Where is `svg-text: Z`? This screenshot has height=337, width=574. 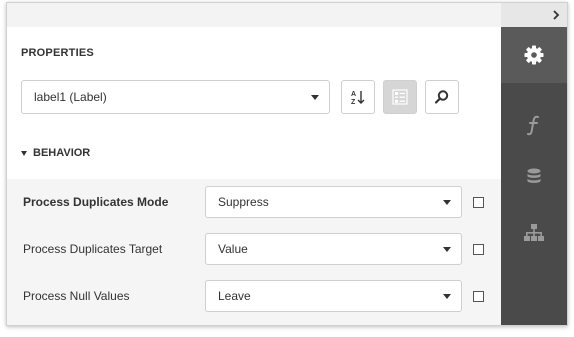 svg-text: Z is located at coordinates (353, 102).